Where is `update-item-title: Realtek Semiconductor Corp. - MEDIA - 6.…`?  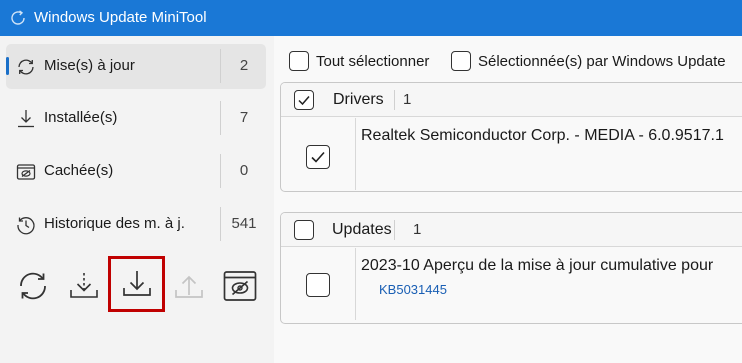
update-item-title: Realtek Semiconductor Corp. - MEDIA - 6.… is located at coordinates (542, 136).